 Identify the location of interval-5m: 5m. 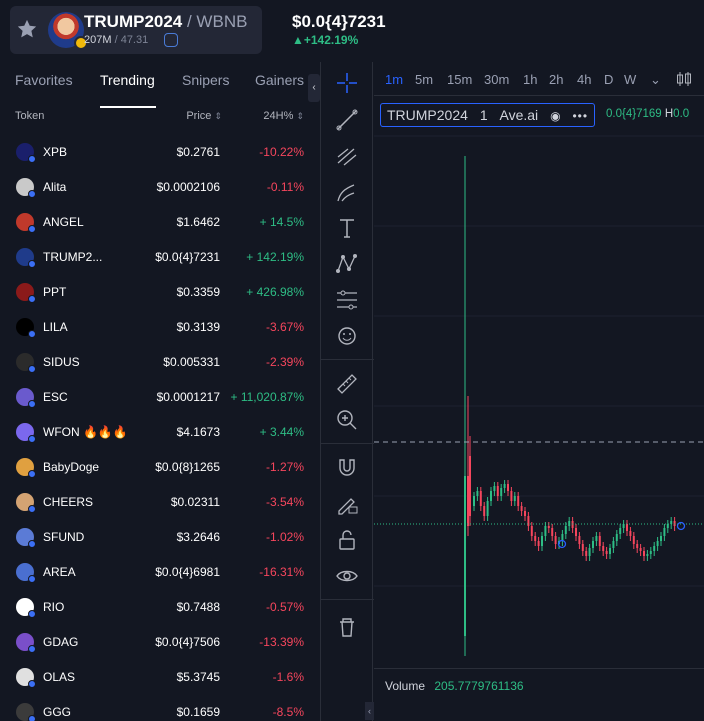
(424, 79).